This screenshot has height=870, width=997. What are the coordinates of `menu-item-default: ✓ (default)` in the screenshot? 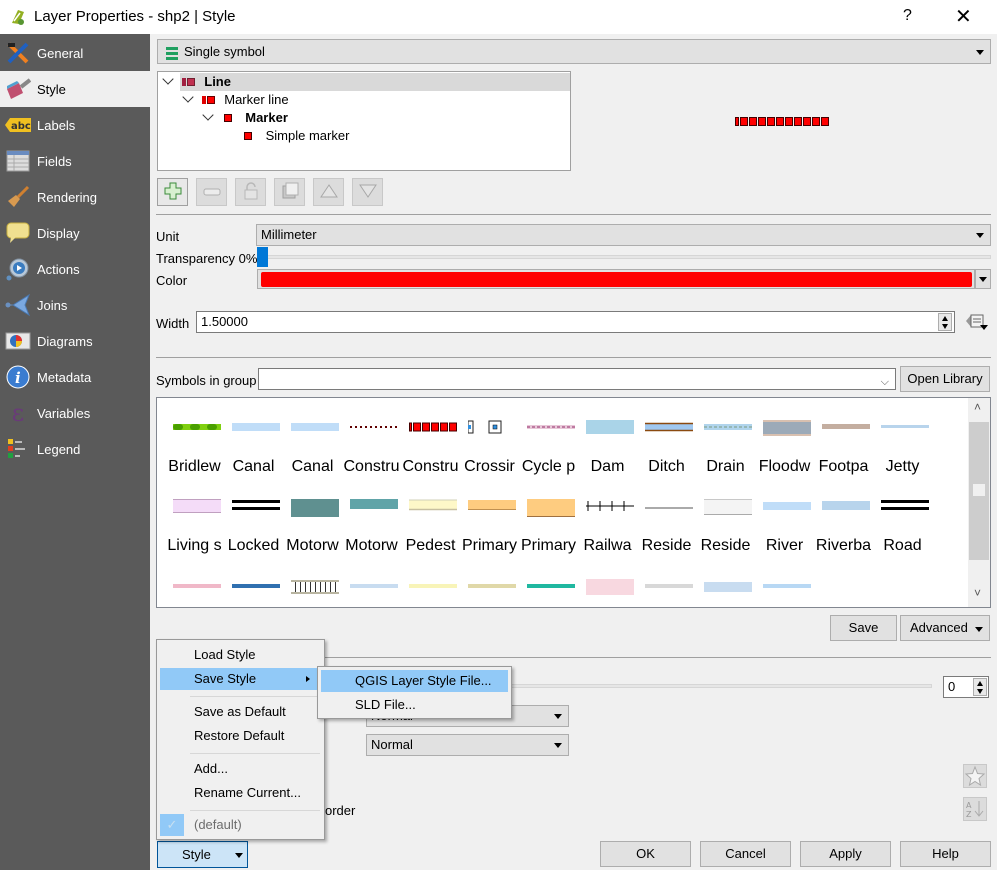 It's located at (240, 825).